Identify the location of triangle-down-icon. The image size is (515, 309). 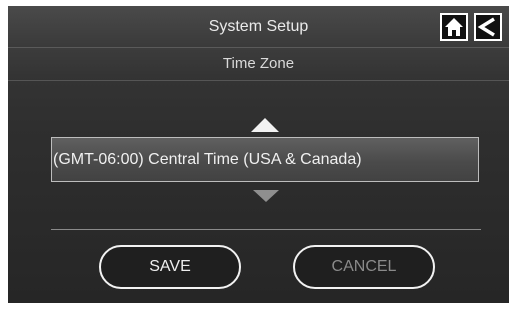
(266, 196).